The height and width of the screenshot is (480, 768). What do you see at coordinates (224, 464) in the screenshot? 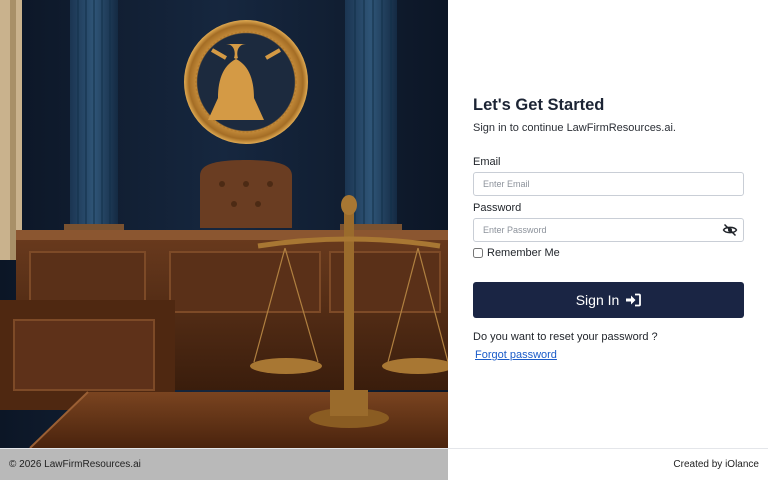
I see `footer-left-band: © 2026 LawFirmResources.ai` at bounding box center [224, 464].